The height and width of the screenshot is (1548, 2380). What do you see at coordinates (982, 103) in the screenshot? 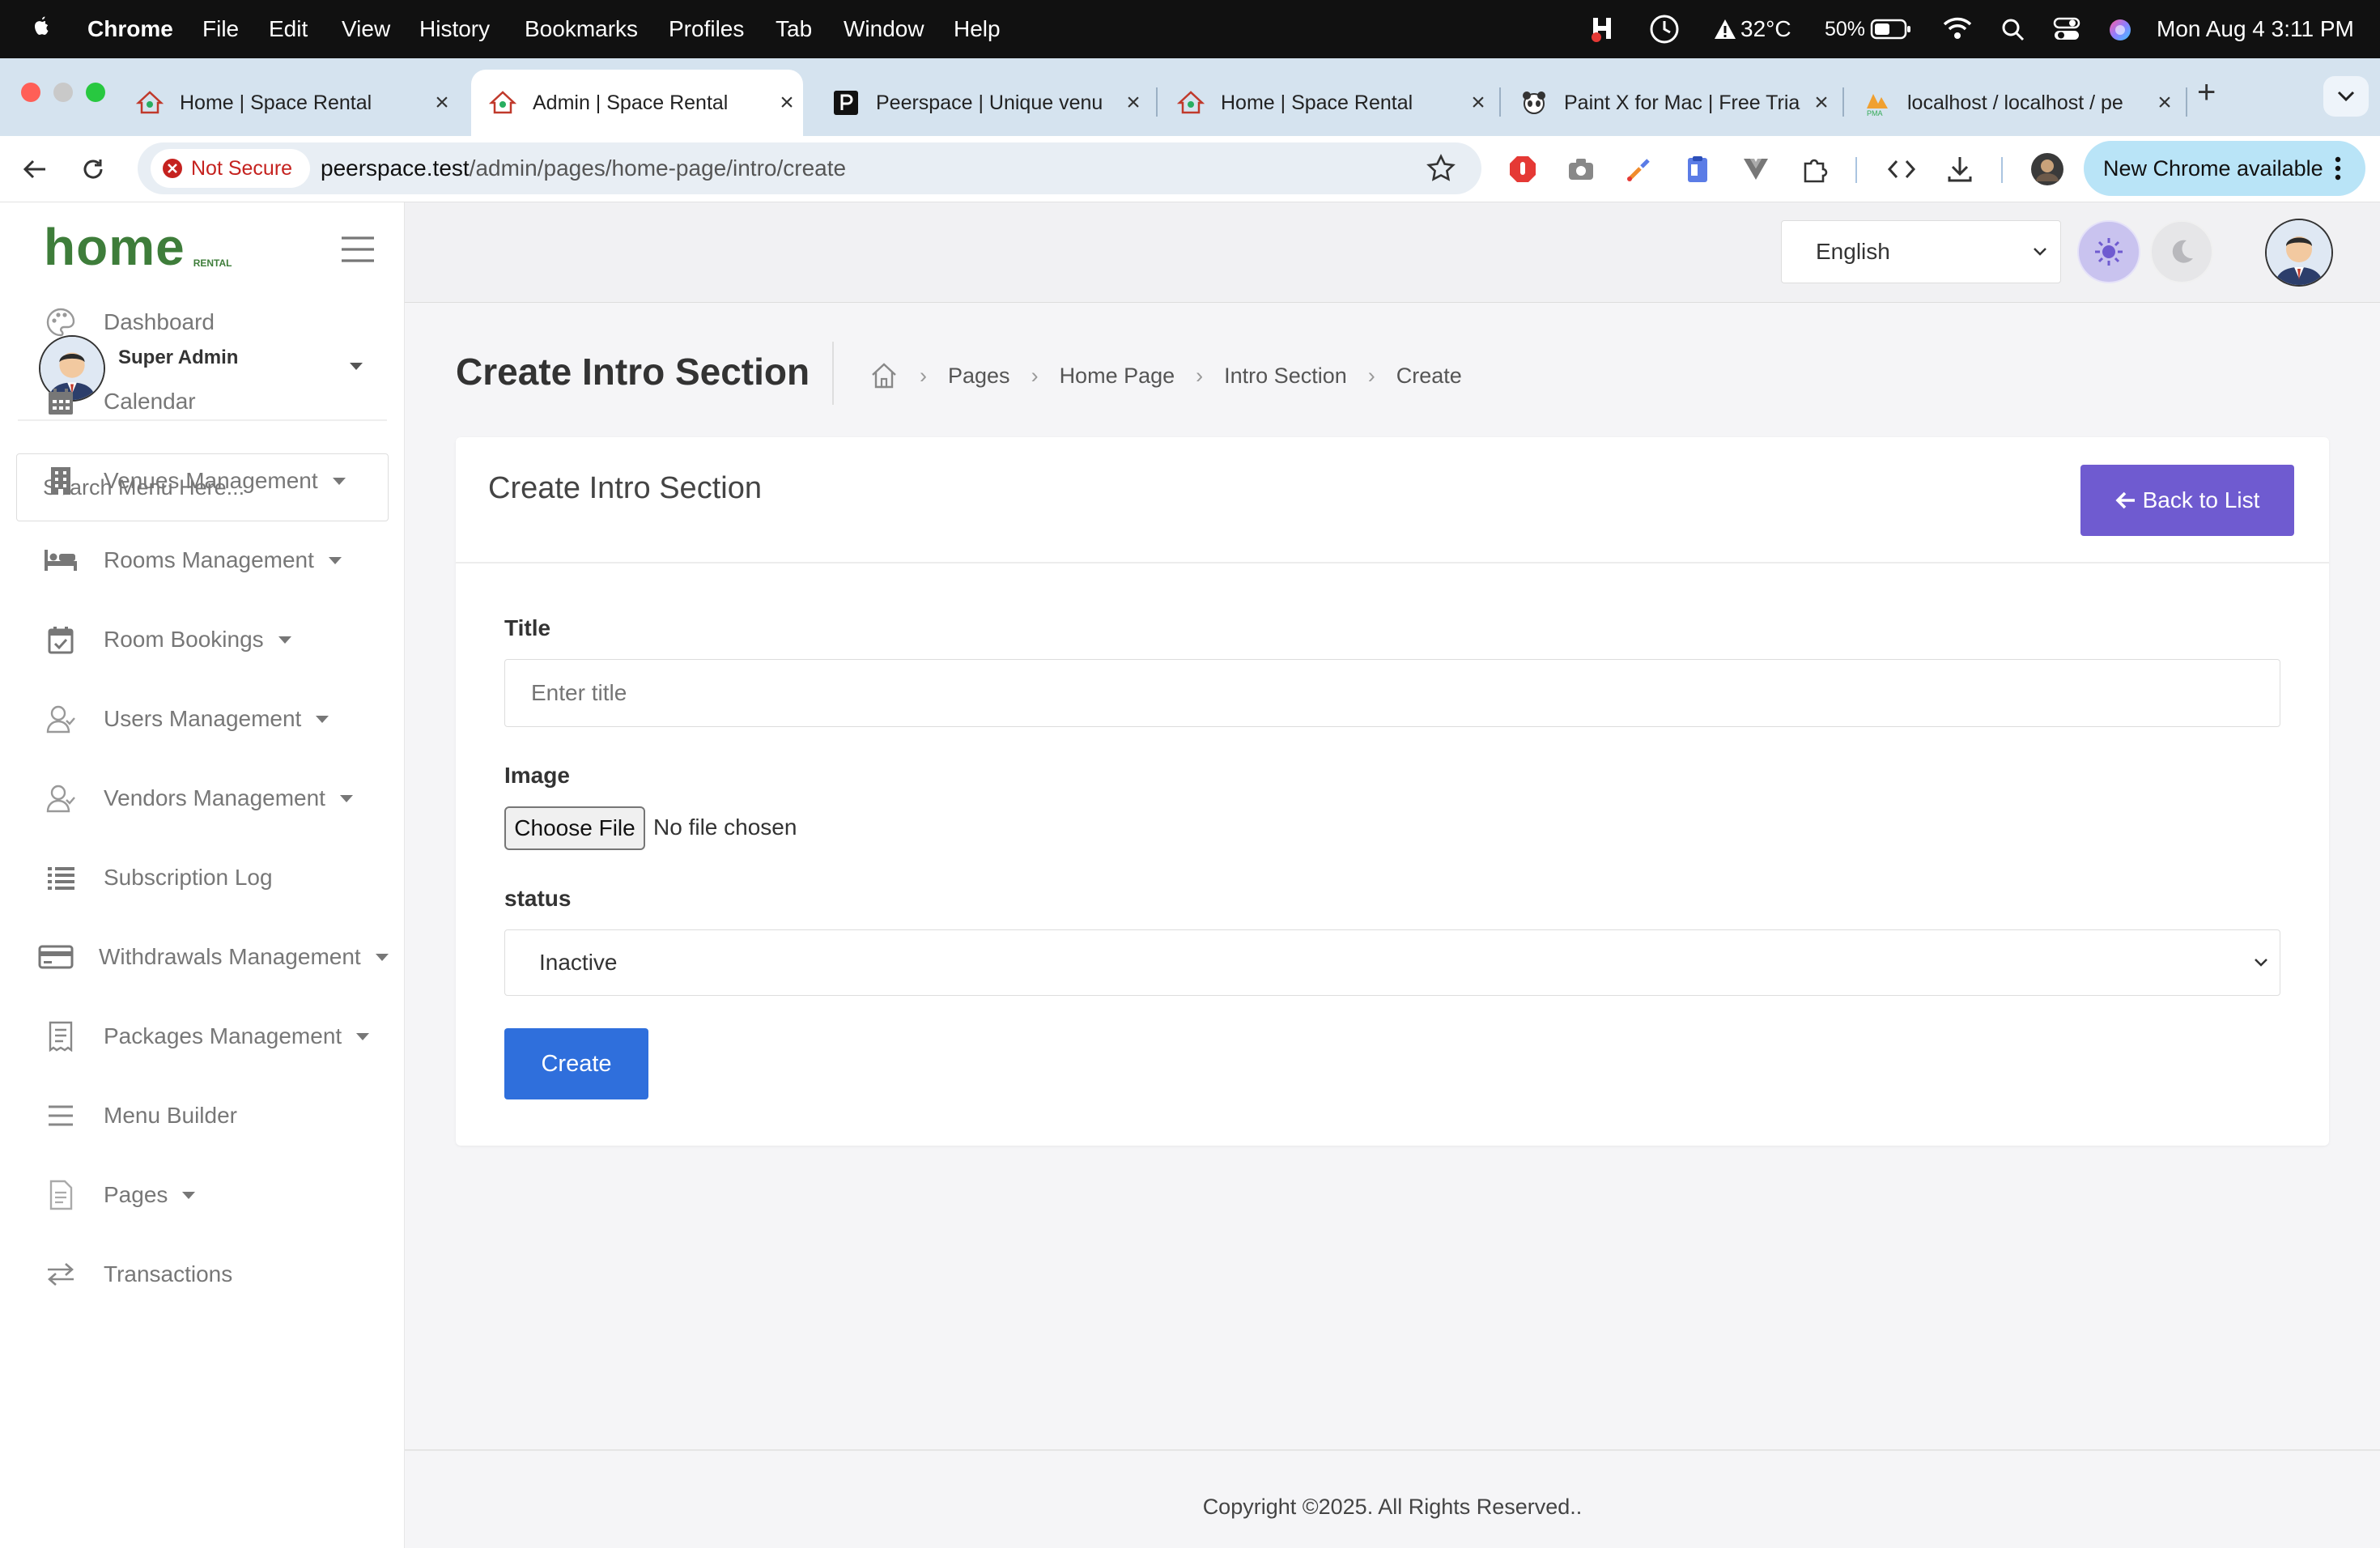
I see `browser-tab: Peerspace | Unique venu ×` at bounding box center [982, 103].